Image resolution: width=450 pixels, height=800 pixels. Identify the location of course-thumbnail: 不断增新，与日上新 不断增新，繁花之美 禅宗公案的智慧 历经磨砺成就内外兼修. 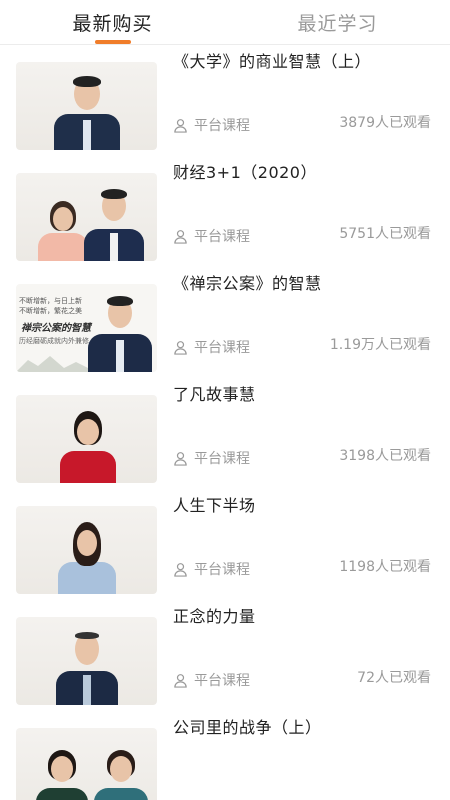
(86, 328).